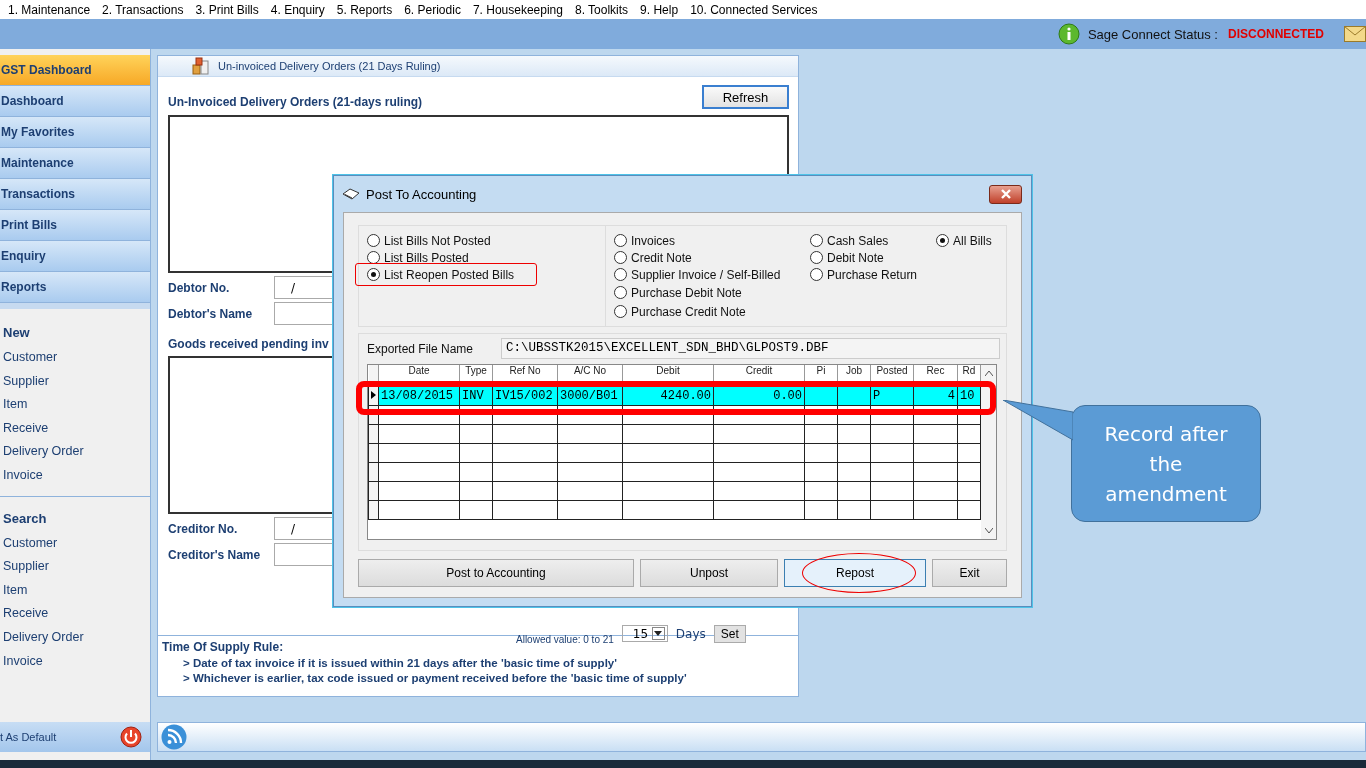 The image size is (1366, 768). What do you see at coordinates (351, 194) in the screenshot?
I see `book-icon` at bounding box center [351, 194].